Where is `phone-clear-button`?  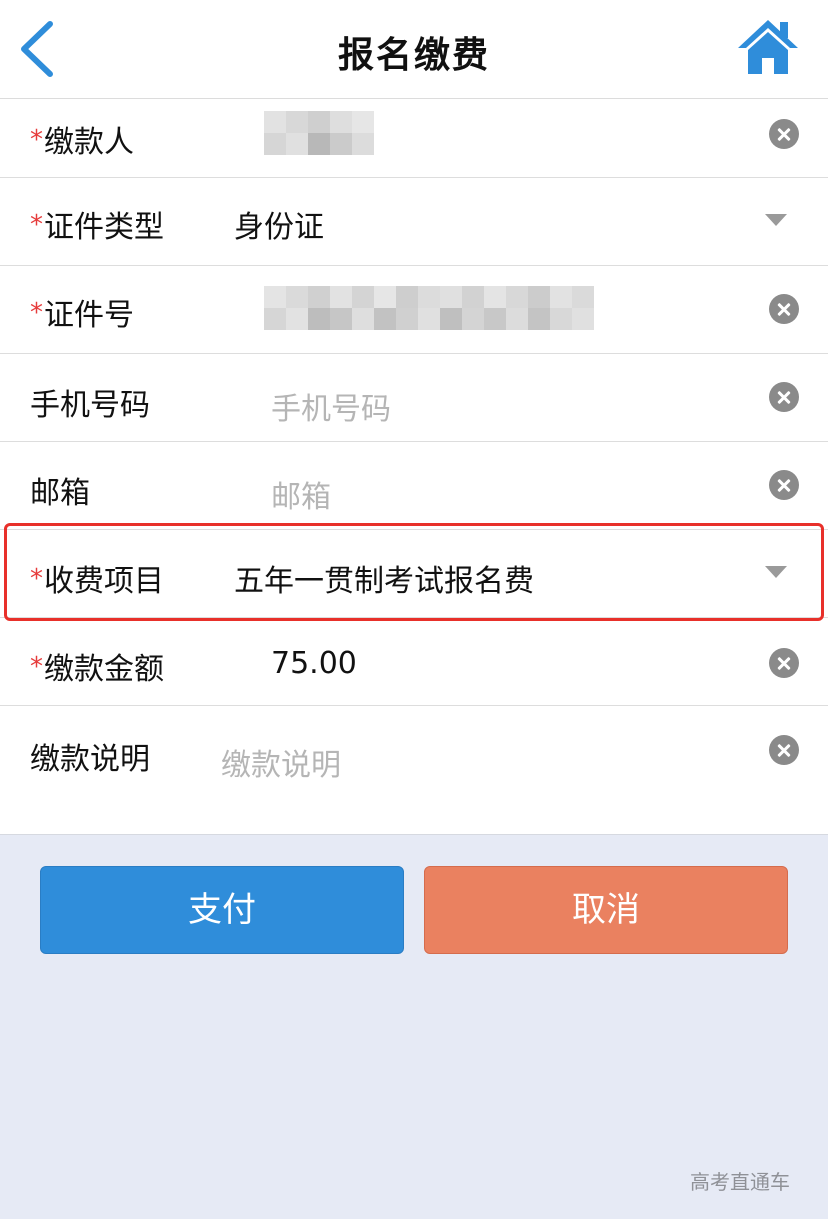
phone-clear-button is located at coordinates (784, 397).